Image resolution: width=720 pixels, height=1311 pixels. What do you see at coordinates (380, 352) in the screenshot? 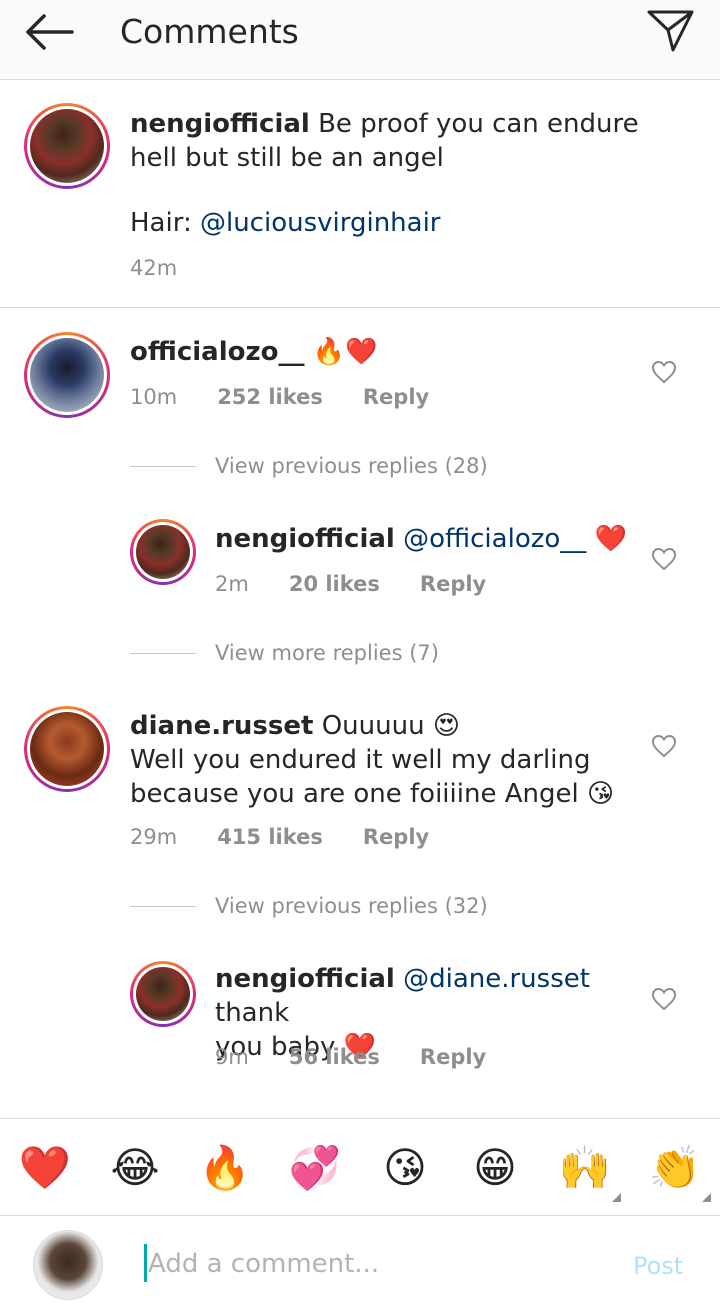
I see `comment-text: officialozo__ 🔥❤️` at bounding box center [380, 352].